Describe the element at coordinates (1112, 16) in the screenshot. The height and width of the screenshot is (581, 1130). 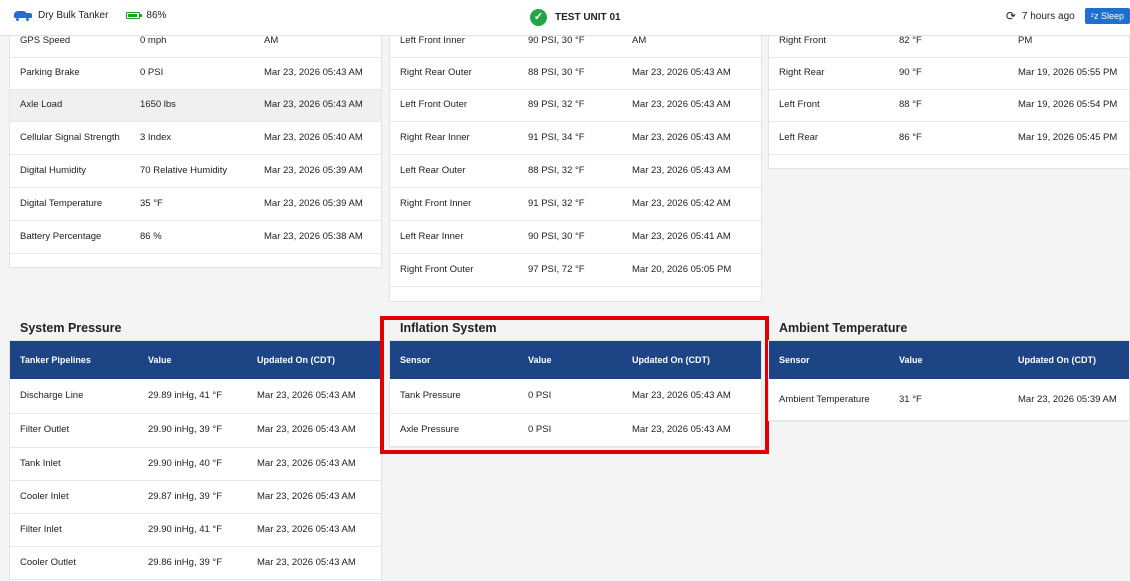
I see `sleep-label: Sleep` at that location.